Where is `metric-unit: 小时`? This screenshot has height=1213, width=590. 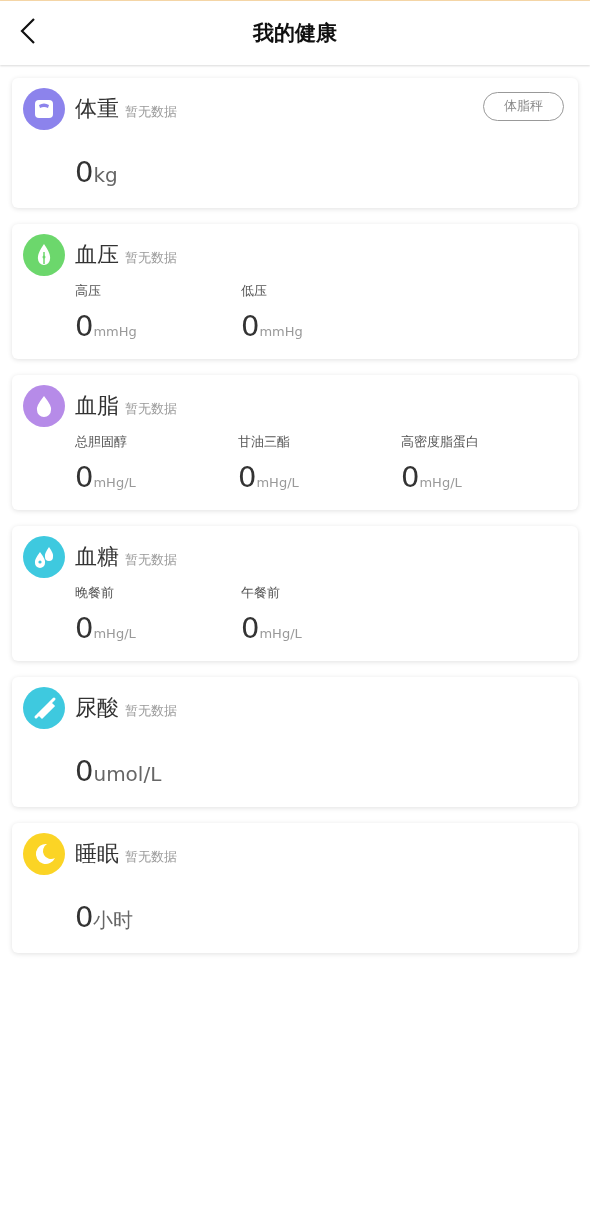
metric-unit: 小时 is located at coordinates (113, 921).